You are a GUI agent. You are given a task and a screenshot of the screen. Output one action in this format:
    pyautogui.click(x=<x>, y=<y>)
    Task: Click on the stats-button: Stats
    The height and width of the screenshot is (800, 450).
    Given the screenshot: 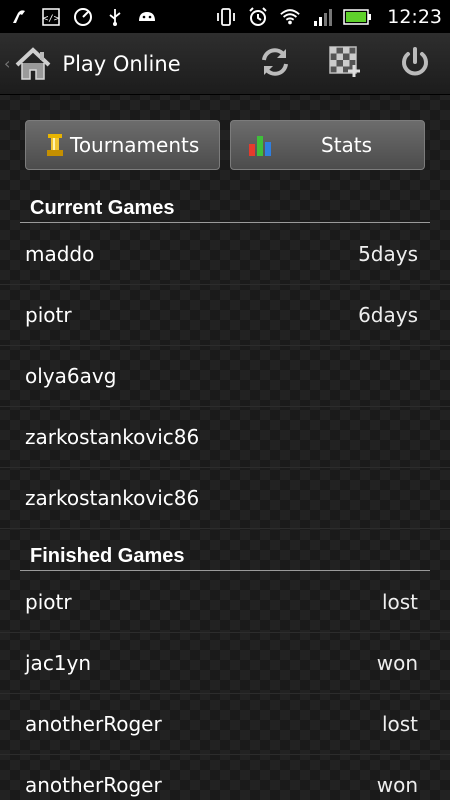 What is the action you would take?
    pyautogui.click(x=327, y=145)
    